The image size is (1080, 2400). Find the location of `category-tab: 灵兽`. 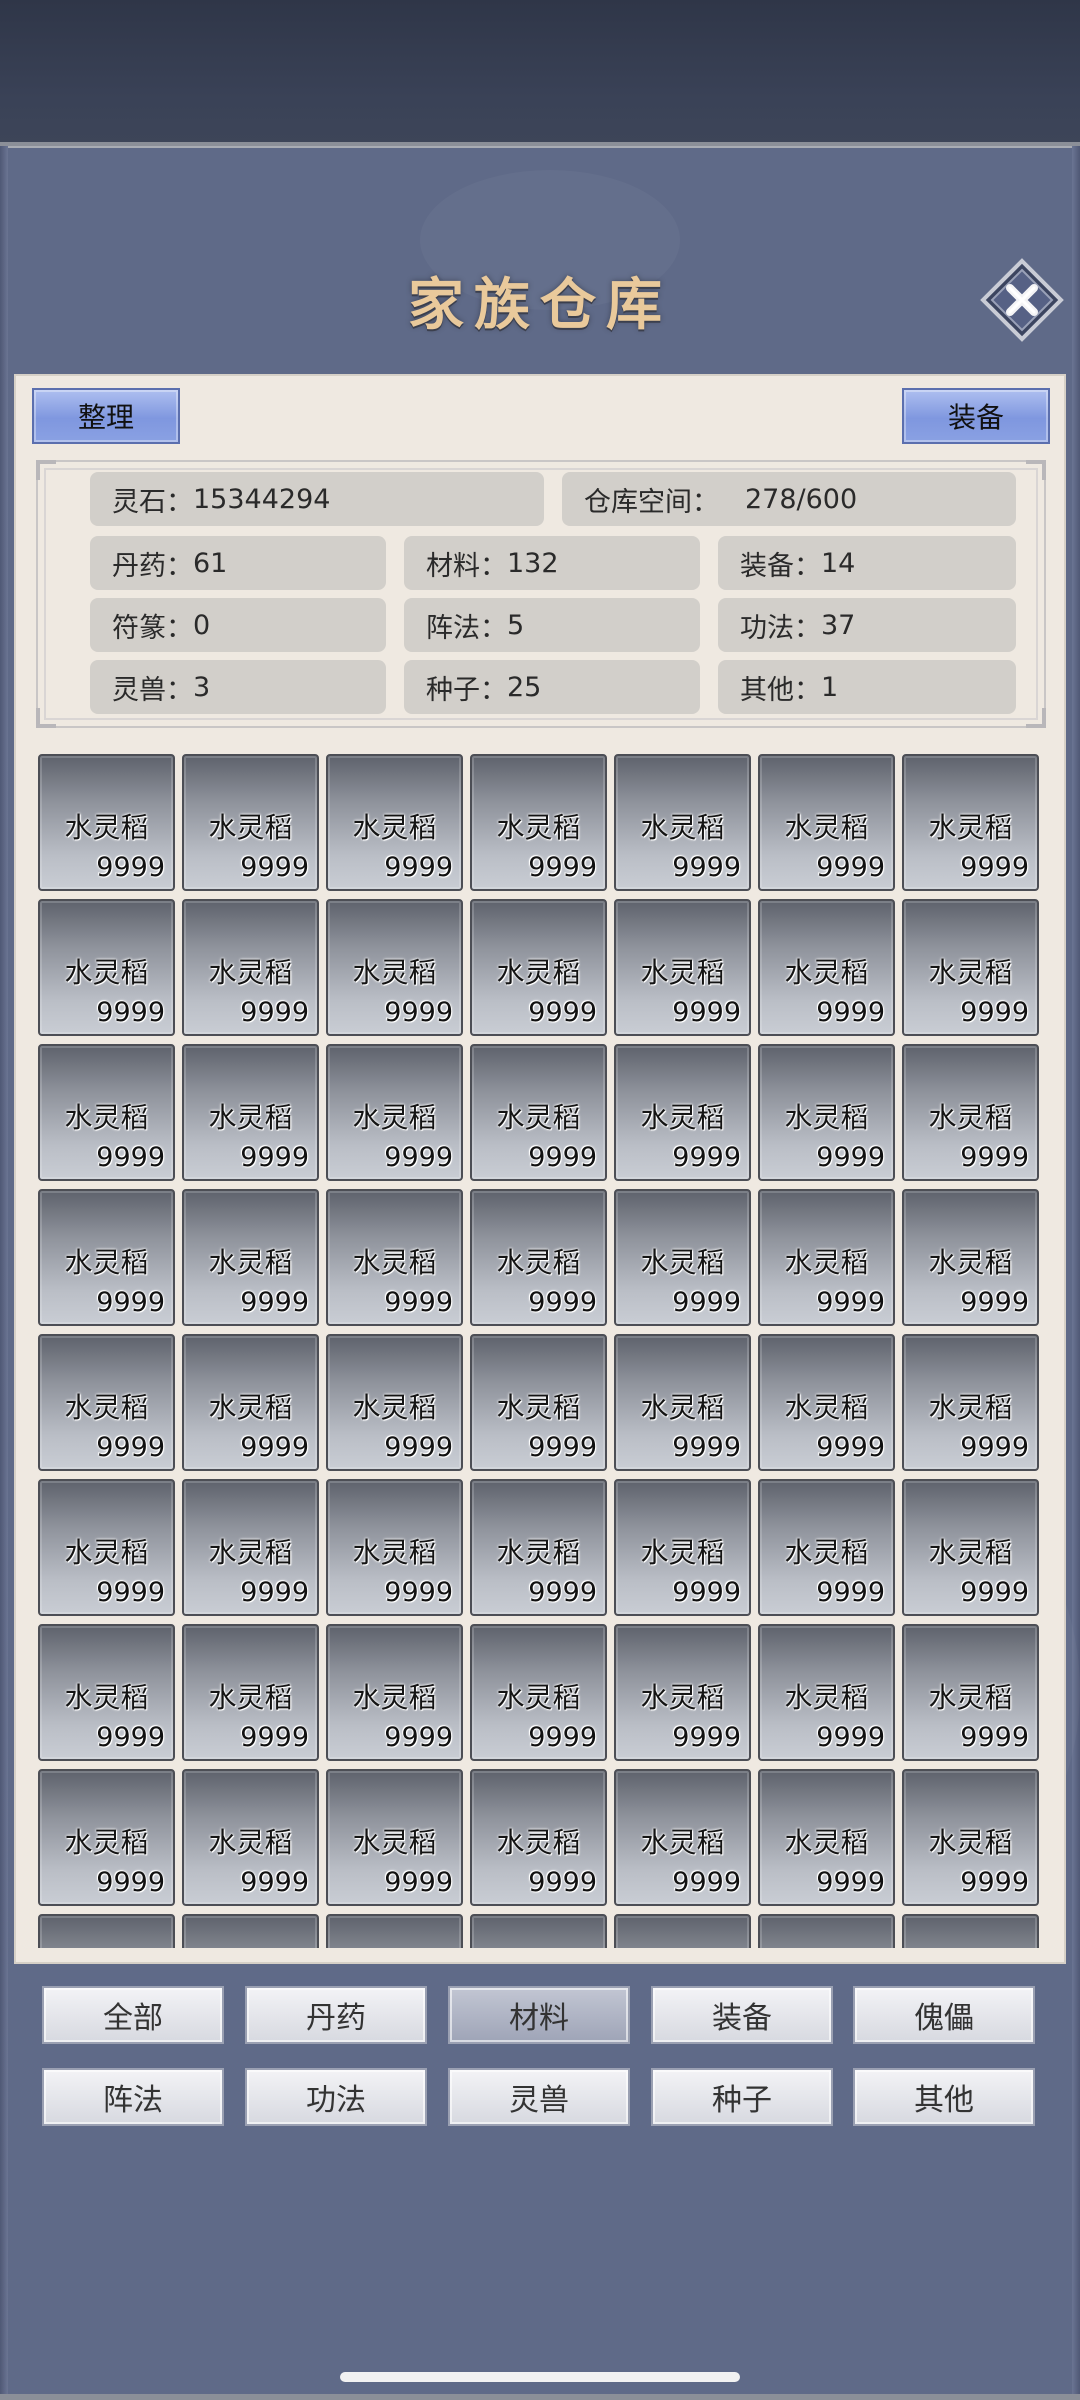

category-tab: 灵兽 is located at coordinates (539, 2097).